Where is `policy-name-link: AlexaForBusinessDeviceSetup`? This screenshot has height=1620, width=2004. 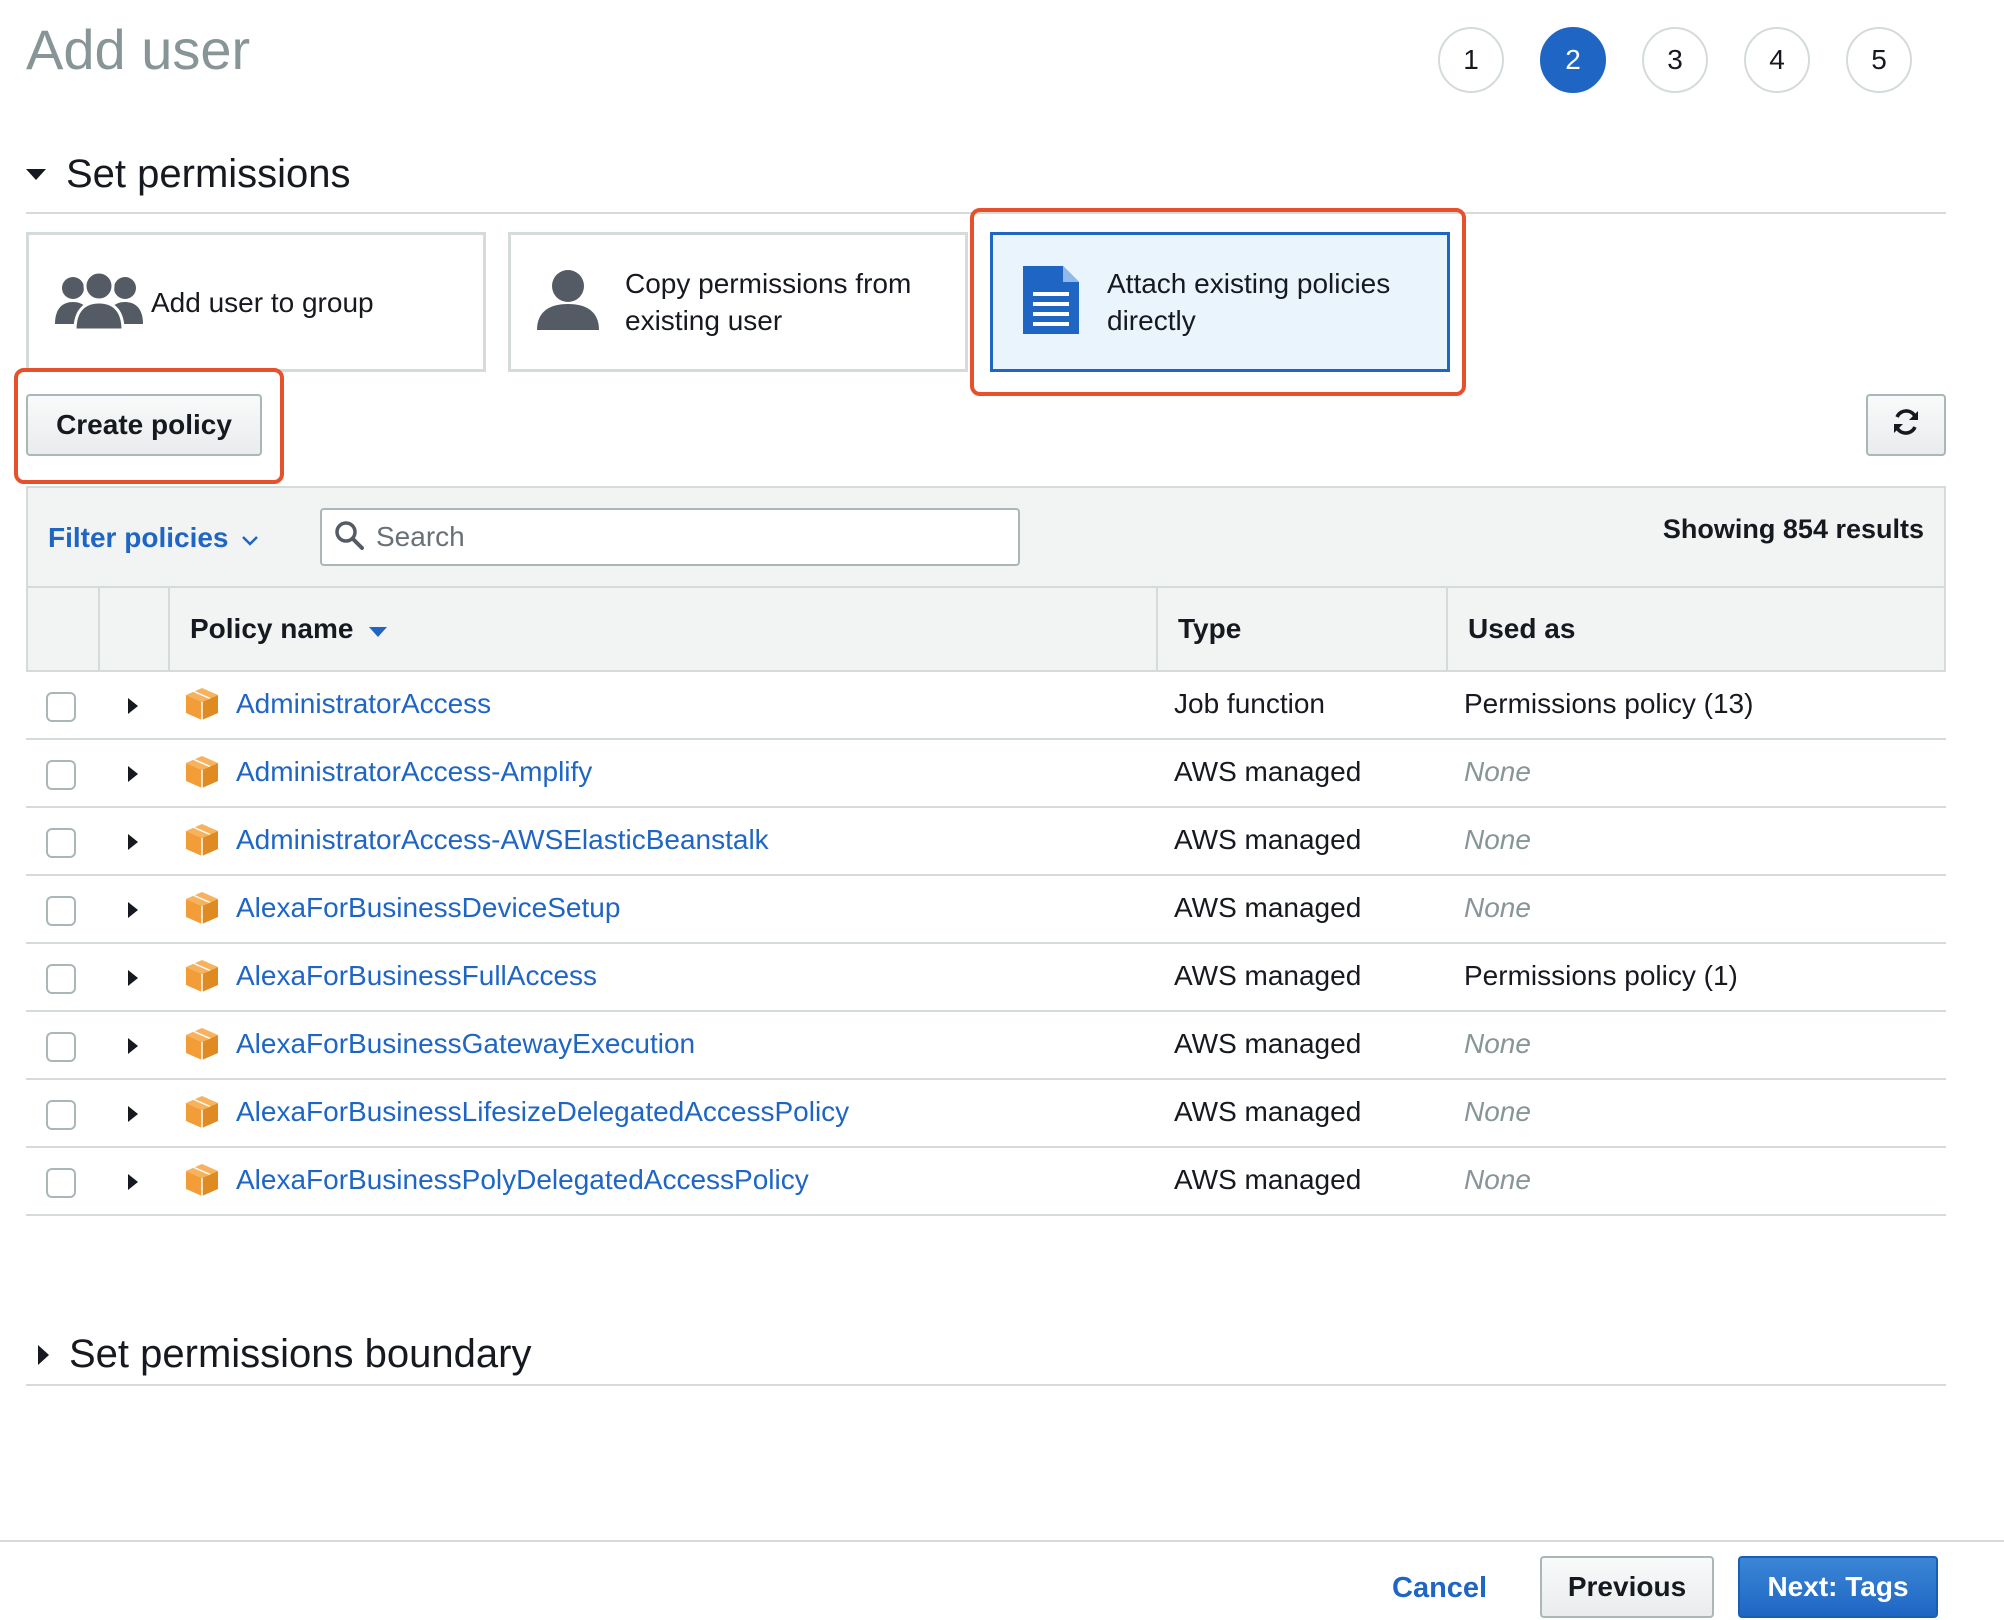 policy-name-link: AlexaForBusinessDeviceSetup is located at coordinates (428, 908).